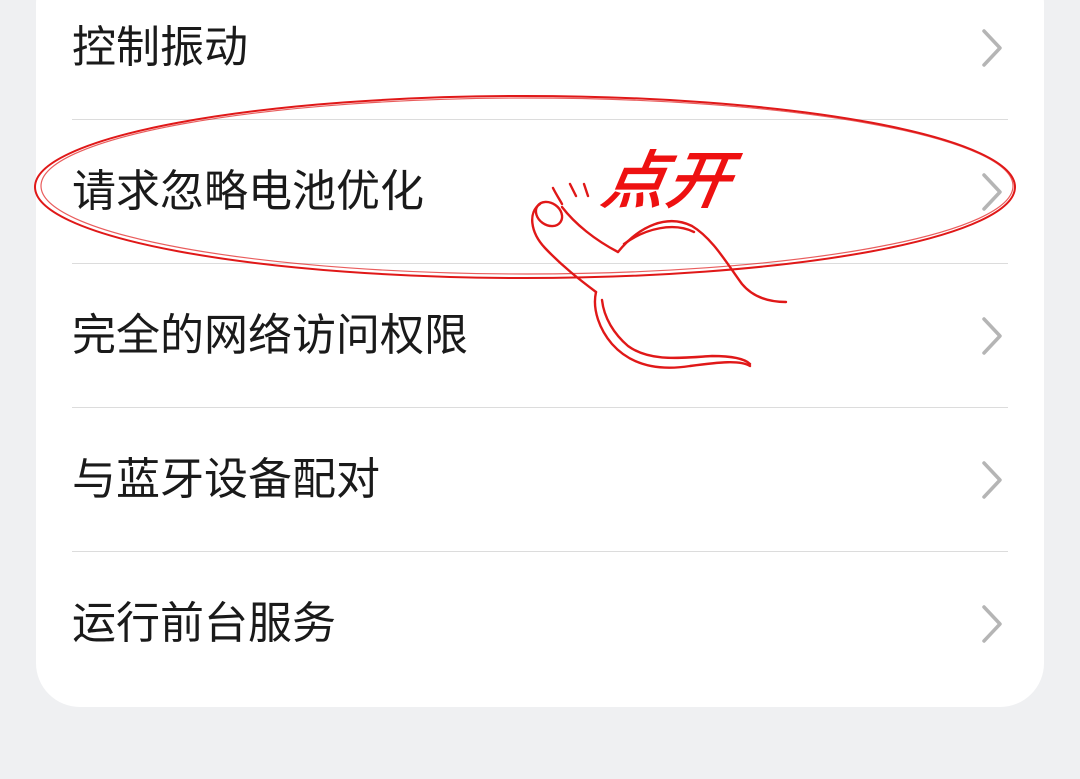 The width and height of the screenshot is (1080, 779). What do you see at coordinates (160, 47) in the screenshot?
I see `list-item-label: 控制振动` at bounding box center [160, 47].